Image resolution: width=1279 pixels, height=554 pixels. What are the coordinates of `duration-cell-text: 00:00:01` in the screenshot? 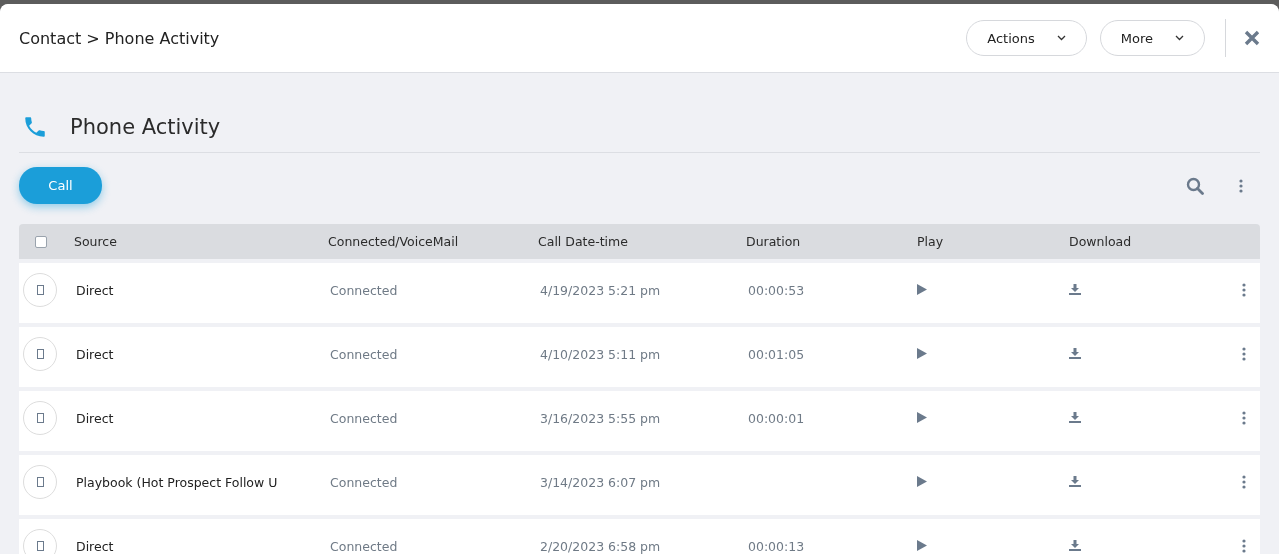 It's located at (776, 418).